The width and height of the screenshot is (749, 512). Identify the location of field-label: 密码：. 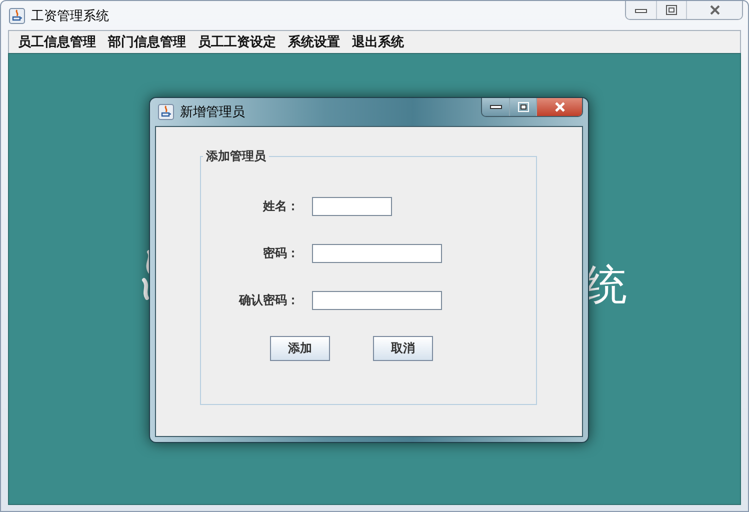
(281, 253).